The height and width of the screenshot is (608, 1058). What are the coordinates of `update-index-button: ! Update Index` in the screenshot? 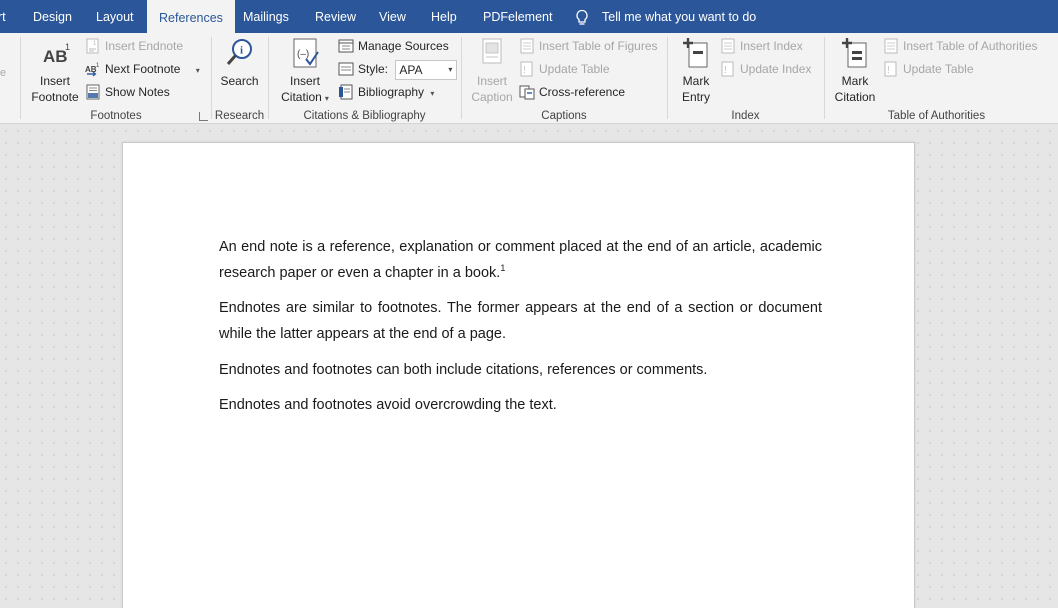 It's located at (765, 69).